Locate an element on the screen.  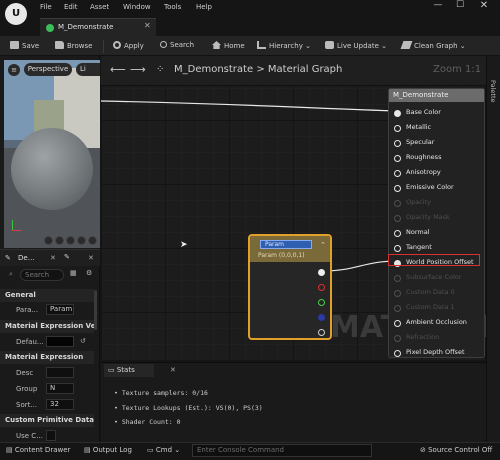
close-window-button: ✕ is located at coordinates (484, 7).